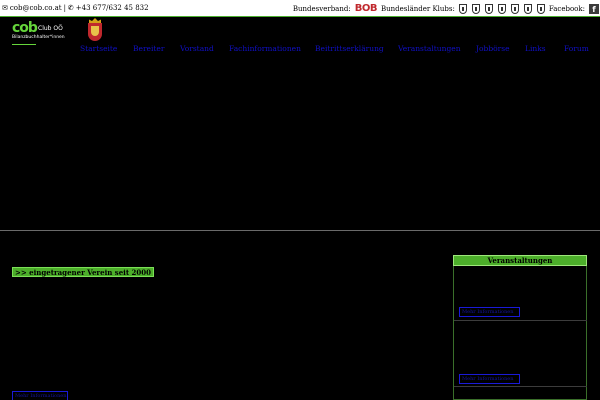  What do you see at coordinates (349, 48) in the screenshot?
I see `nav-item-beitrittserklaerung: Beitrittserklärung` at bounding box center [349, 48].